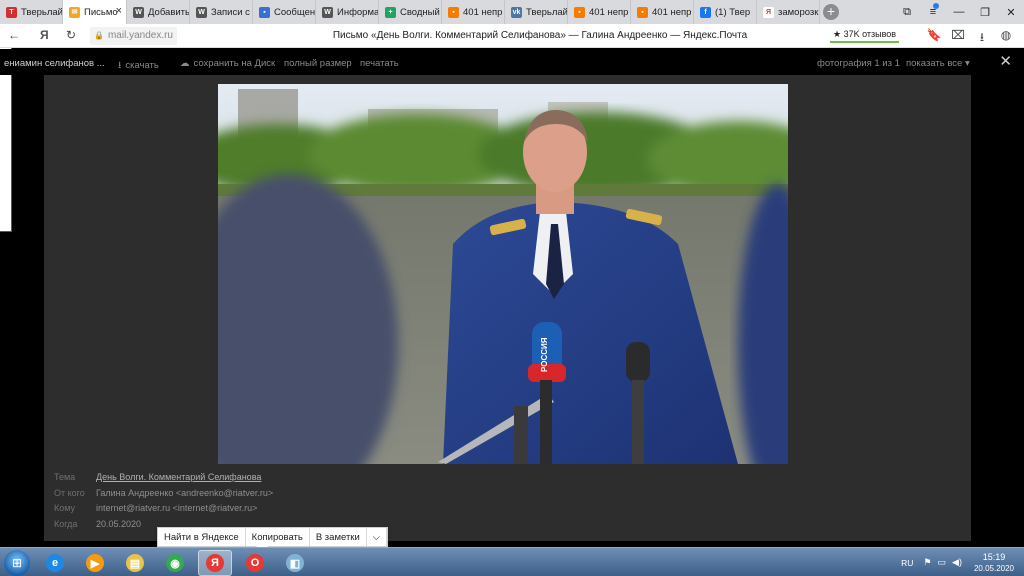  I want to click on taskbar-app-media: ▶, so click(95, 563).